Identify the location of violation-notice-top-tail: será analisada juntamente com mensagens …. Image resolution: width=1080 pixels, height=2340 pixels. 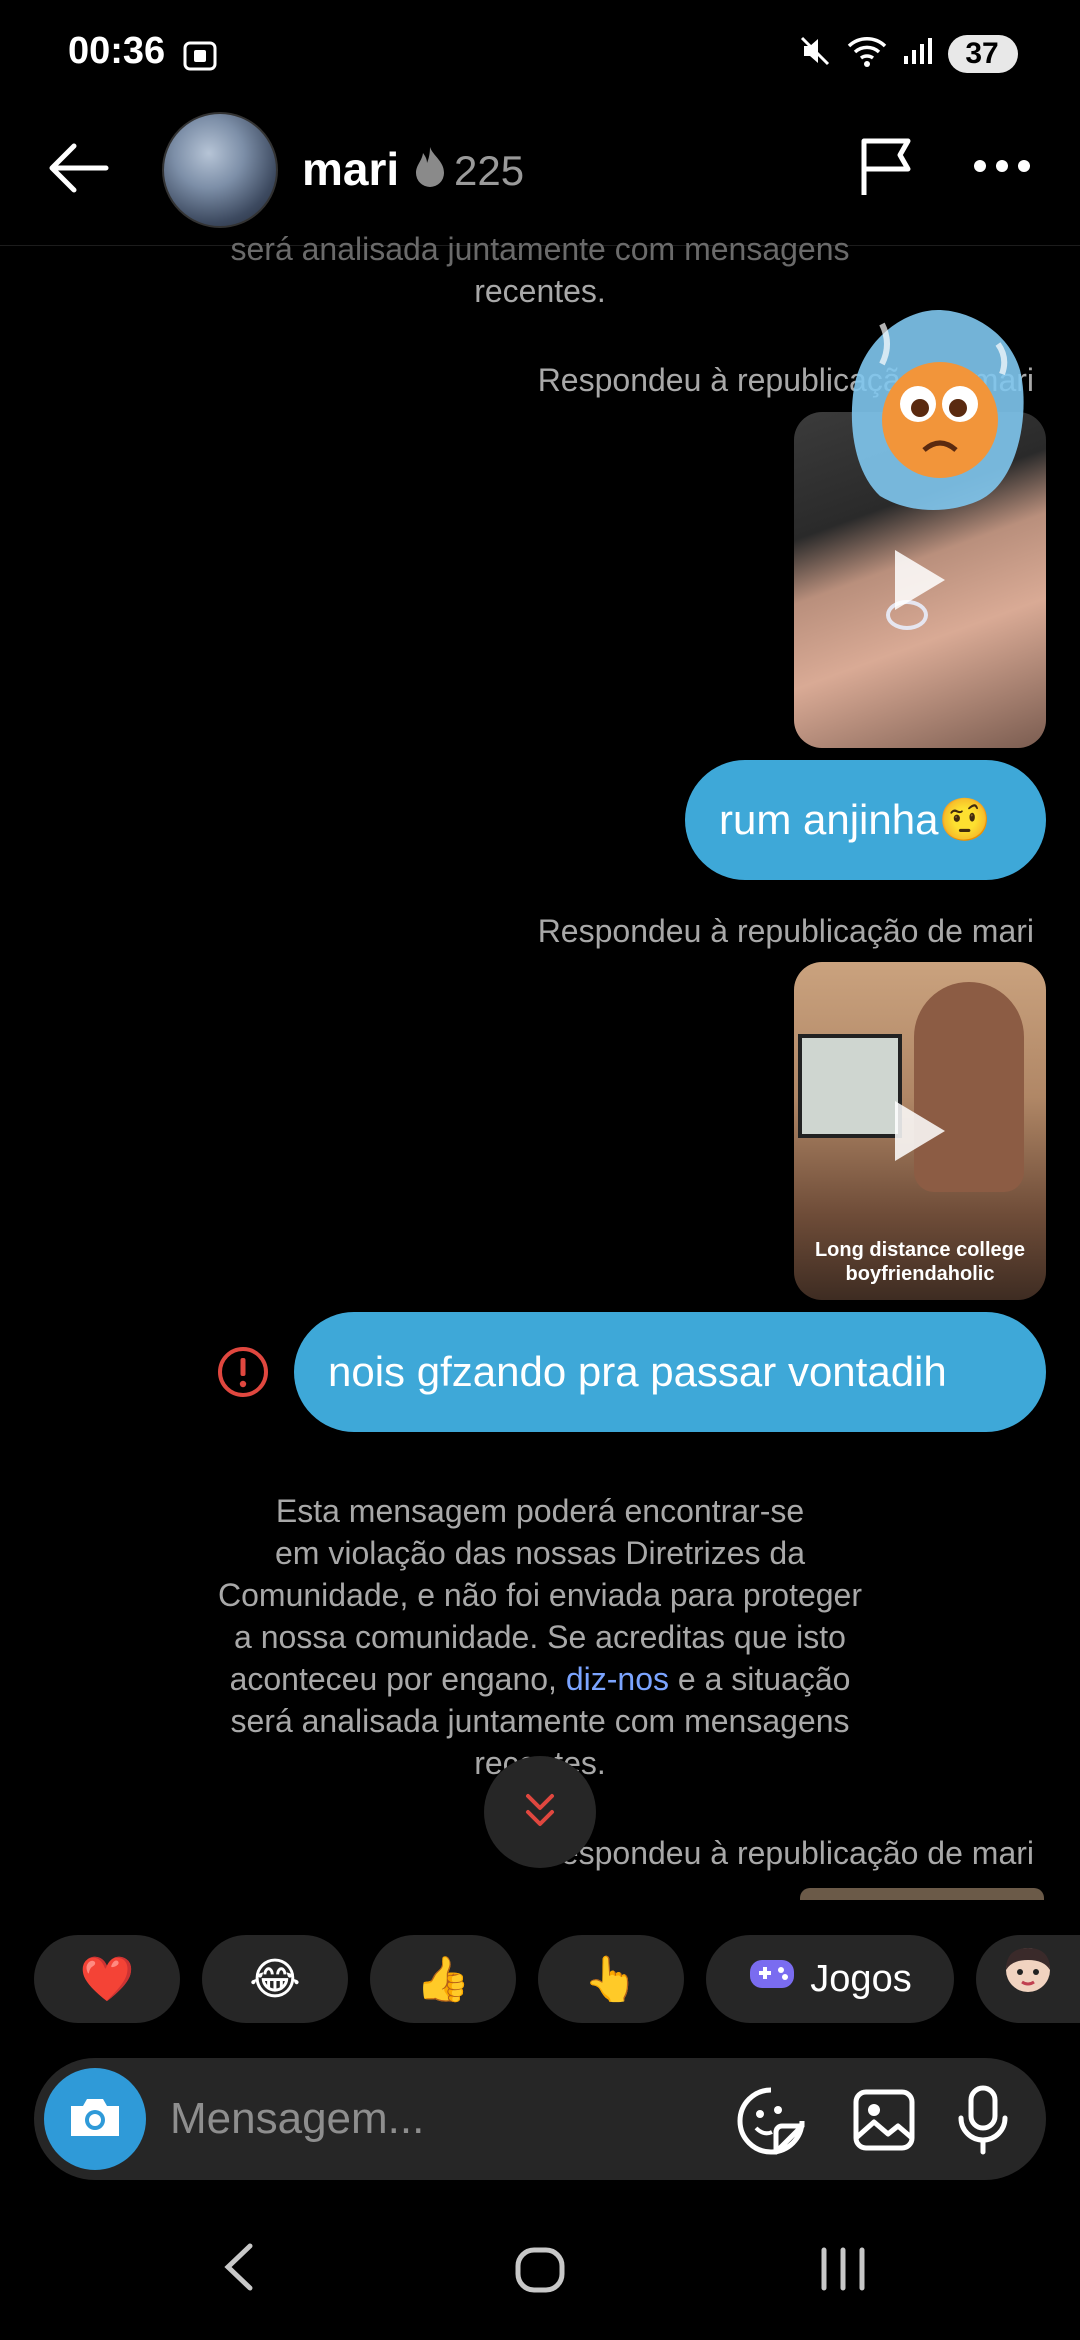
(540, 270).